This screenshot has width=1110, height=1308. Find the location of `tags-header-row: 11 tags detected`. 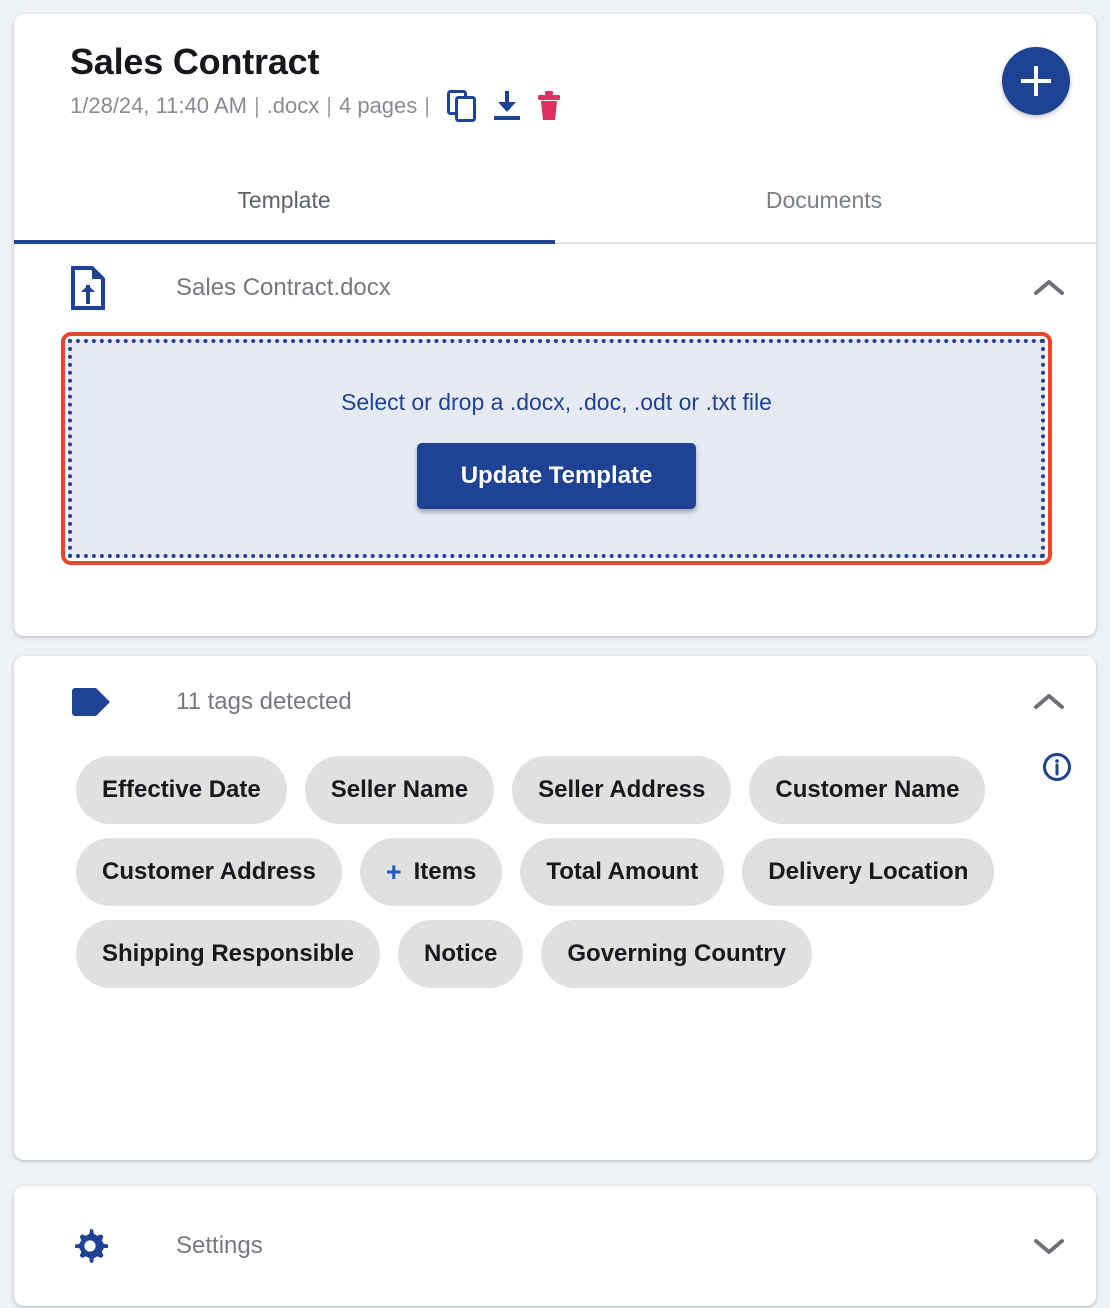

tags-header-row: 11 tags detected is located at coordinates (555, 702).